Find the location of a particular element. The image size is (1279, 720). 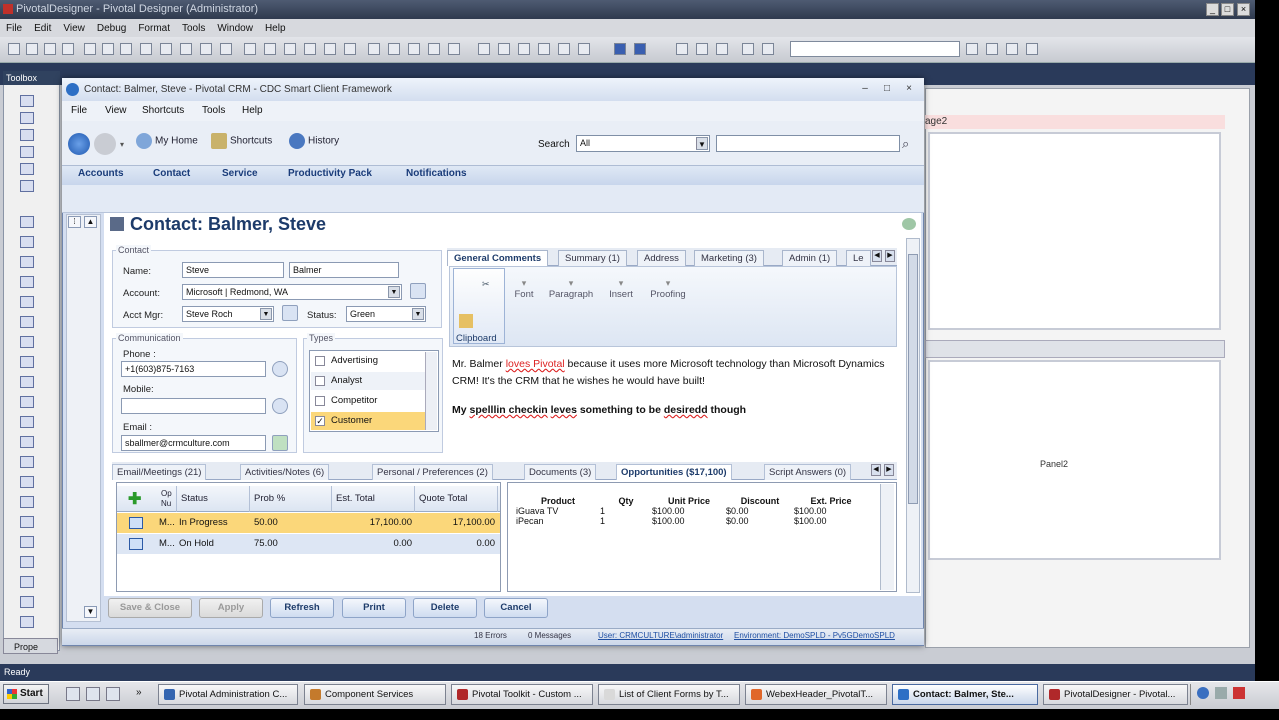

tab-more: Le is located at coordinates (858, 258).